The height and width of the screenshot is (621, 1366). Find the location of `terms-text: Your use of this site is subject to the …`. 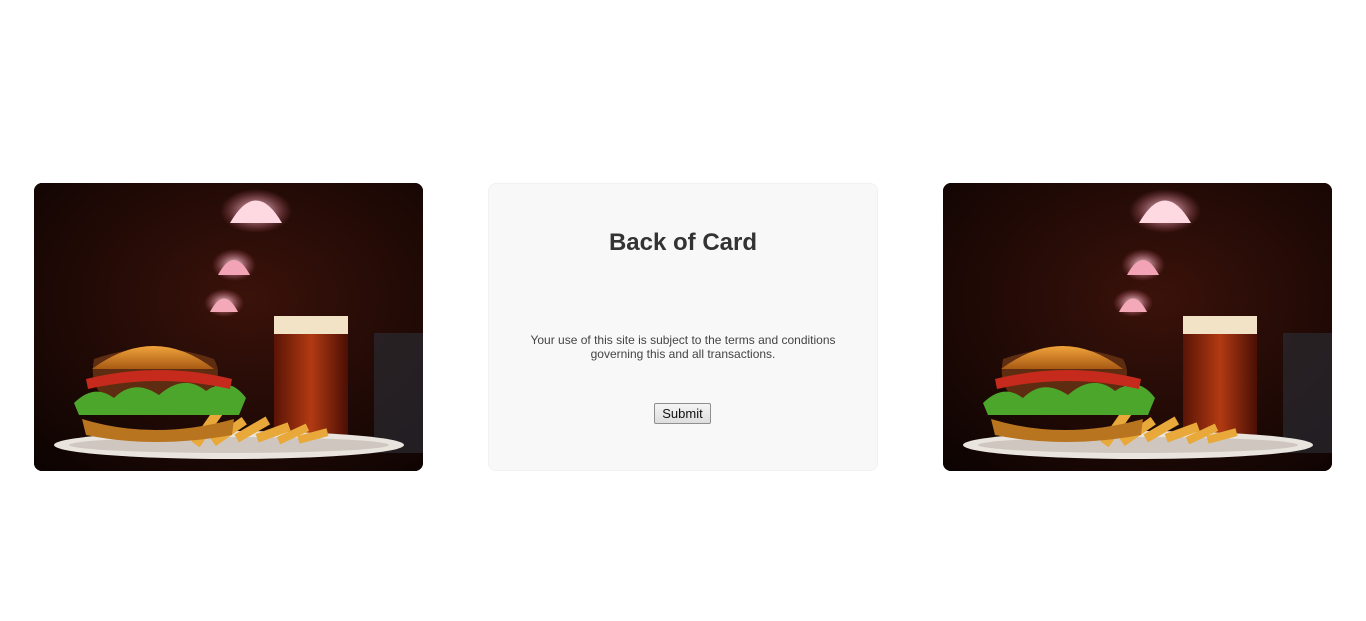

terms-text: Your use of this site is subject to the … is located at coordinates (683, 347).